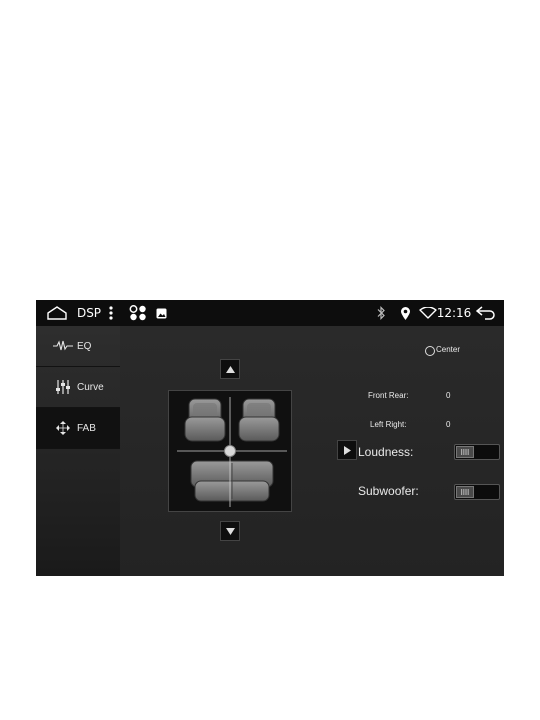 This screenshot has height=720, width=540. Describe the element at coordinates (386, 452) in the screenshot. I see `loudness-label: Loudness:` at that location.